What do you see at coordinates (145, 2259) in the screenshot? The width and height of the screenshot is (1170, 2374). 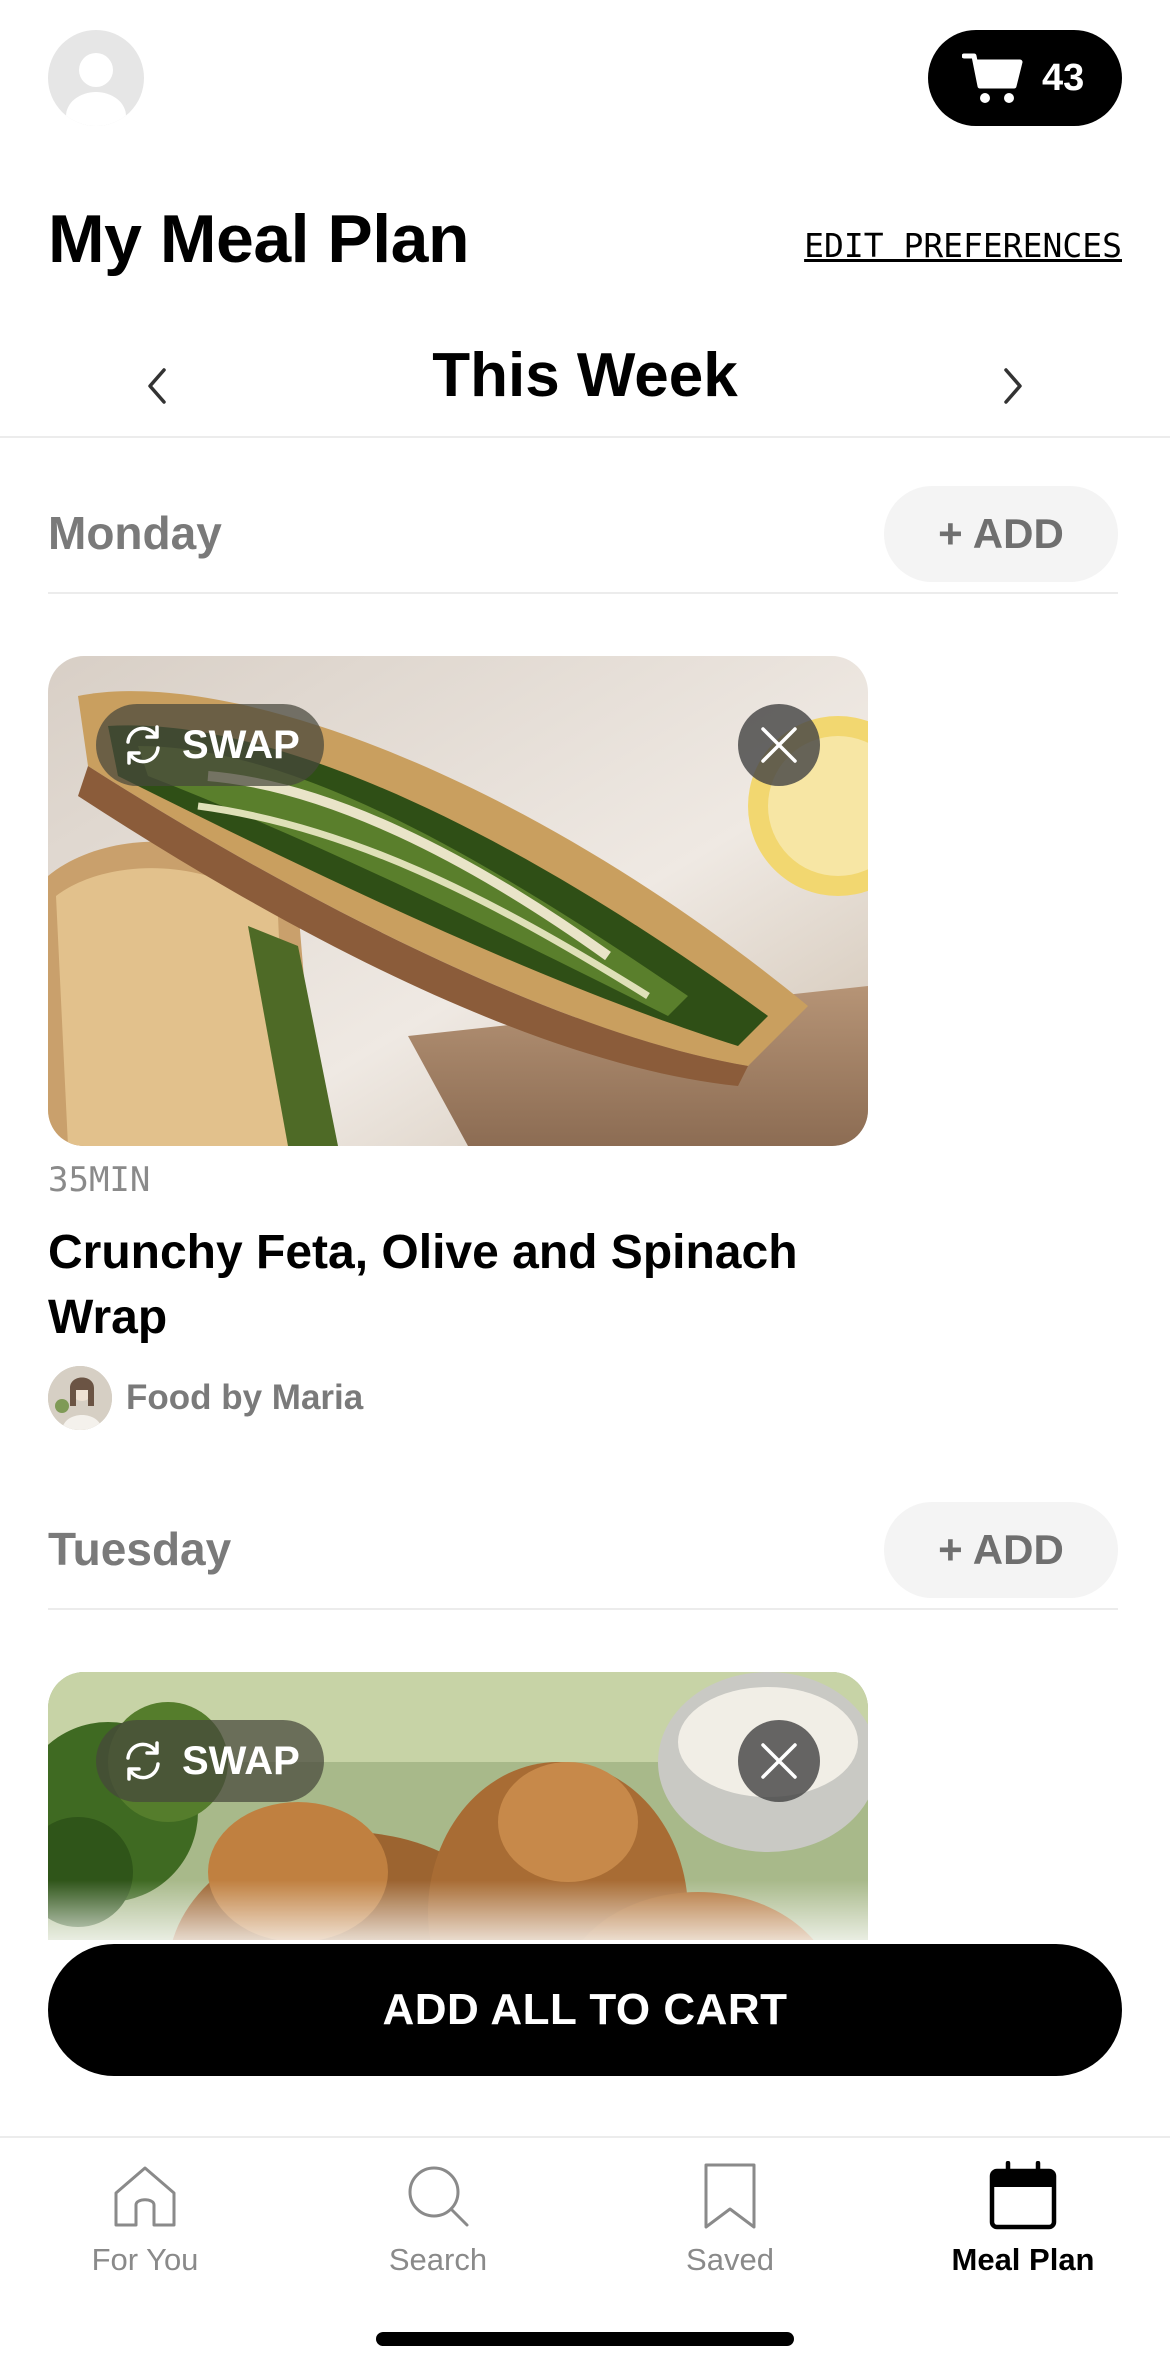 I see `tab-label: For You` at bounding box center [145, 2259].